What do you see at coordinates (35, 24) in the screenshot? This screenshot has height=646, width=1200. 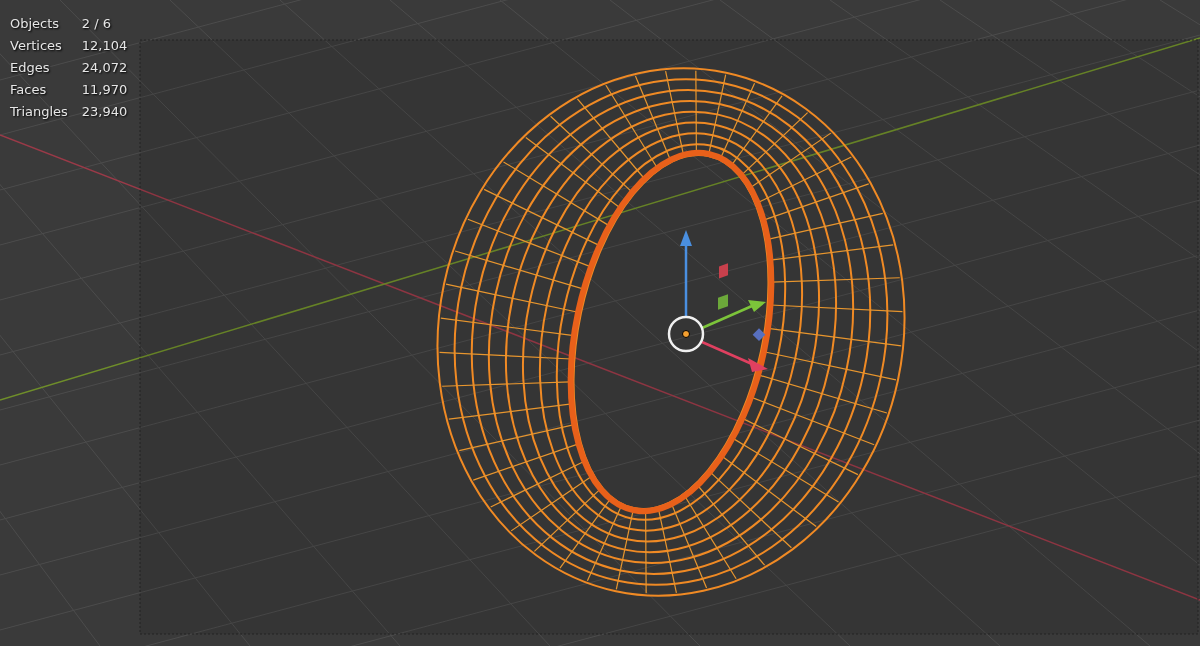 I see `stat-label: Objects` at bounding box center [35, 24].